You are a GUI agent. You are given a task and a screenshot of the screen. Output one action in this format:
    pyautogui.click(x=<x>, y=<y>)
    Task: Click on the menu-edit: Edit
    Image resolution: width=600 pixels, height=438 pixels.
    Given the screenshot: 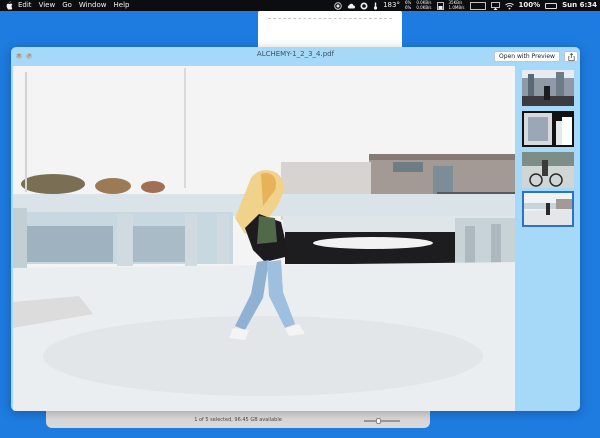 What is the action you would take?
    pyautogui.click(x=25, y=5)
    